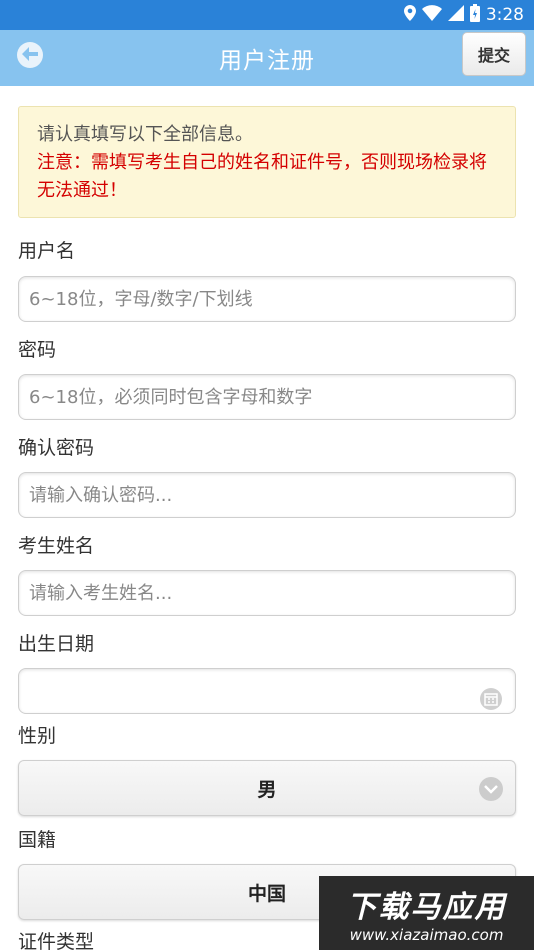  What do you see at coordinates (267, 15) in the screenshot?
I see `status-bar: 3:28` at bounding box center [267, 15].